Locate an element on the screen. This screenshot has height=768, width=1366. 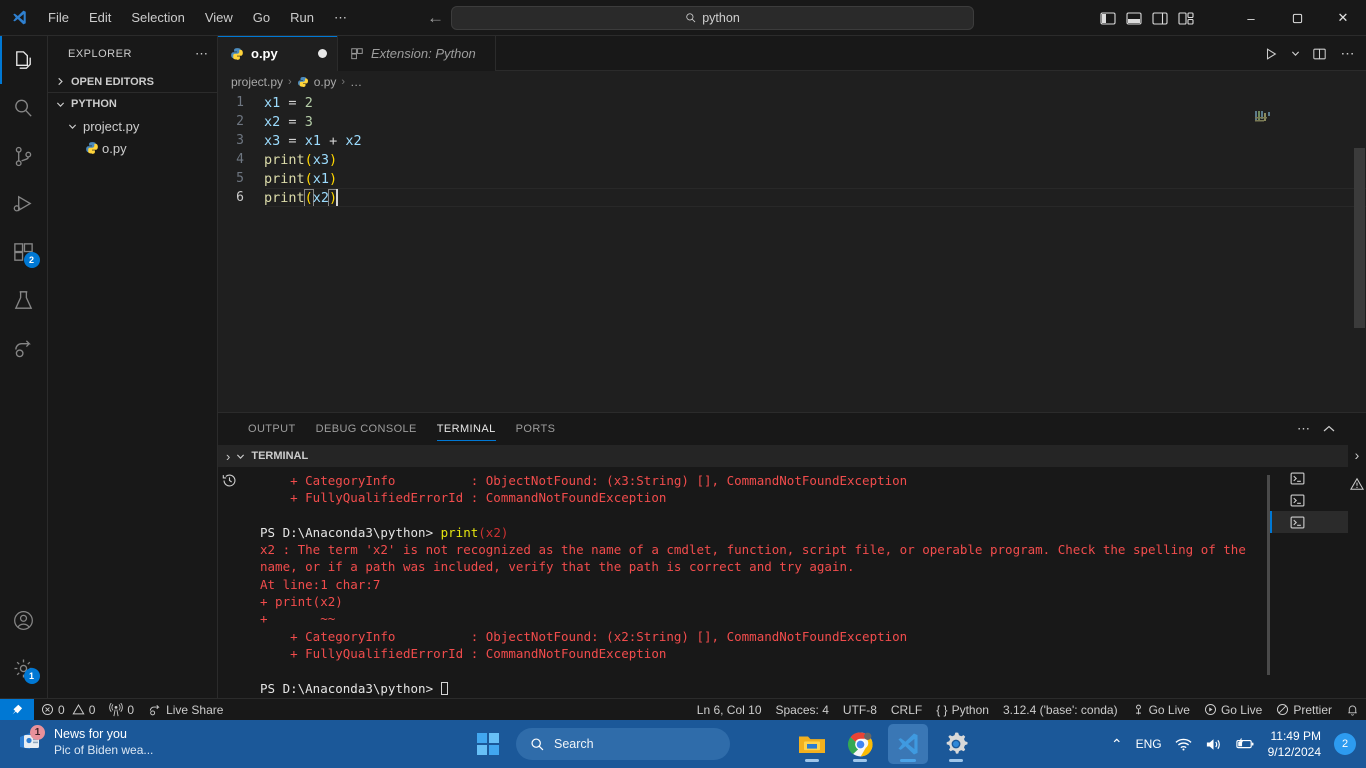
line-number-5: 5 is located at coordinates (240, 178).